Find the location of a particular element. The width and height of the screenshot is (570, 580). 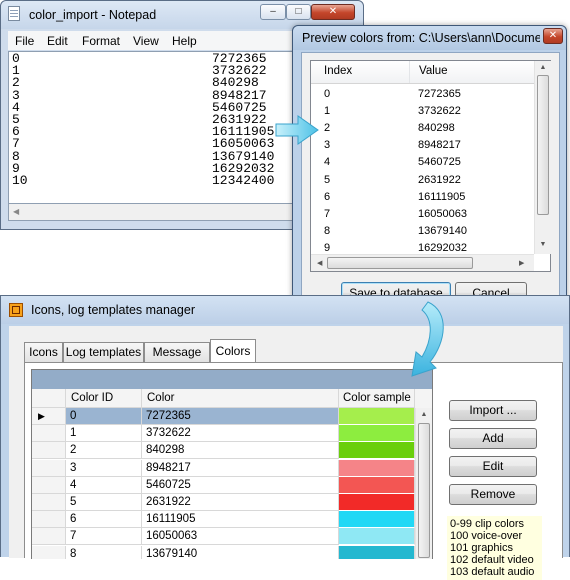

tab-colors: Colors is located at coordinates (233, 350).